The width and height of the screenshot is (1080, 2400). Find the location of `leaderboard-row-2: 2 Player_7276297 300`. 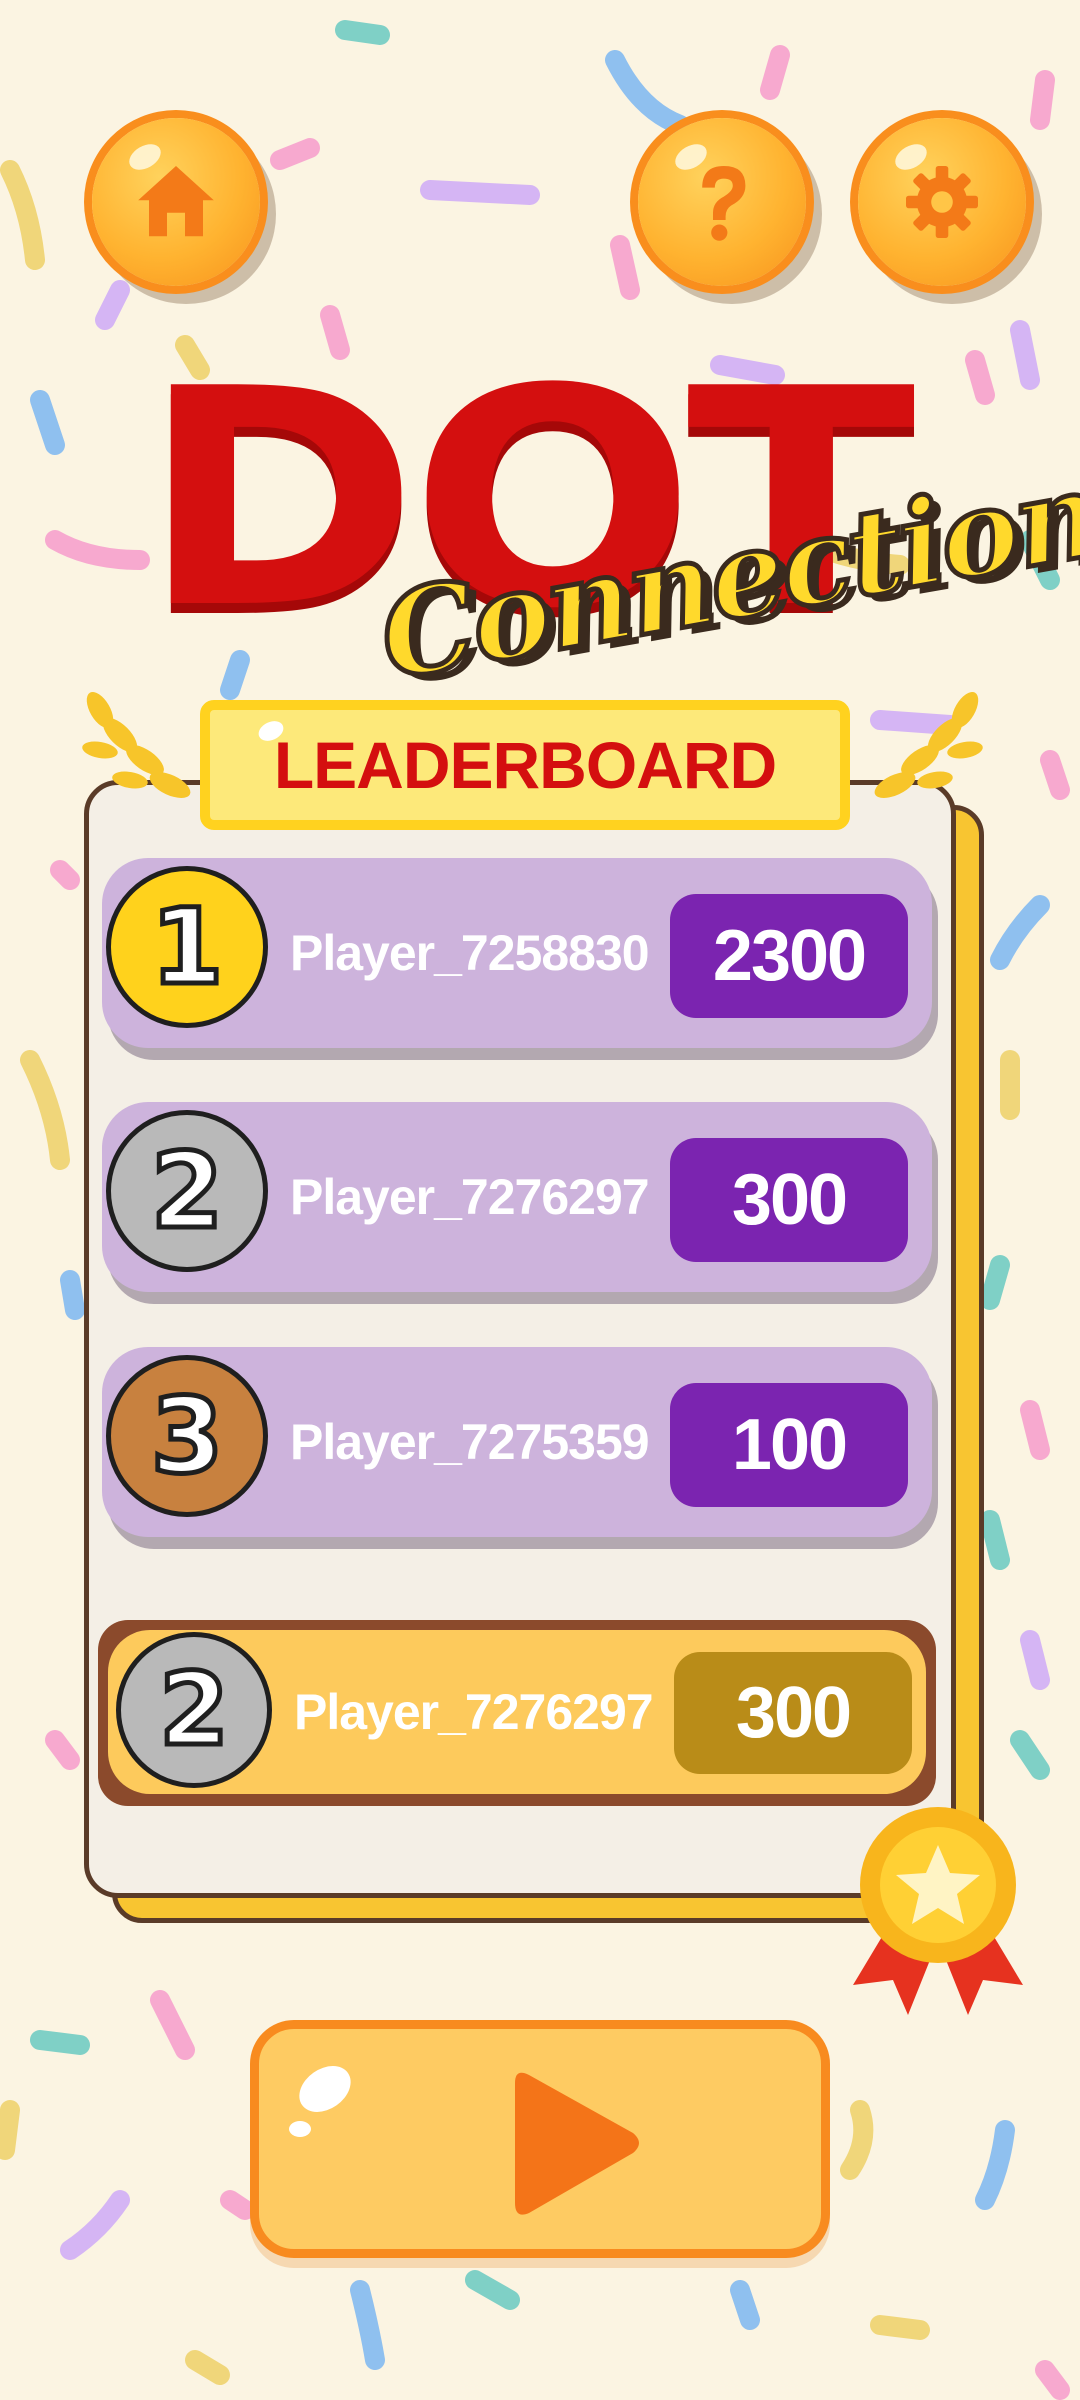

leaderboard-row-2: 2 Player_7276297 300 is located at coordinates (517, 1197).